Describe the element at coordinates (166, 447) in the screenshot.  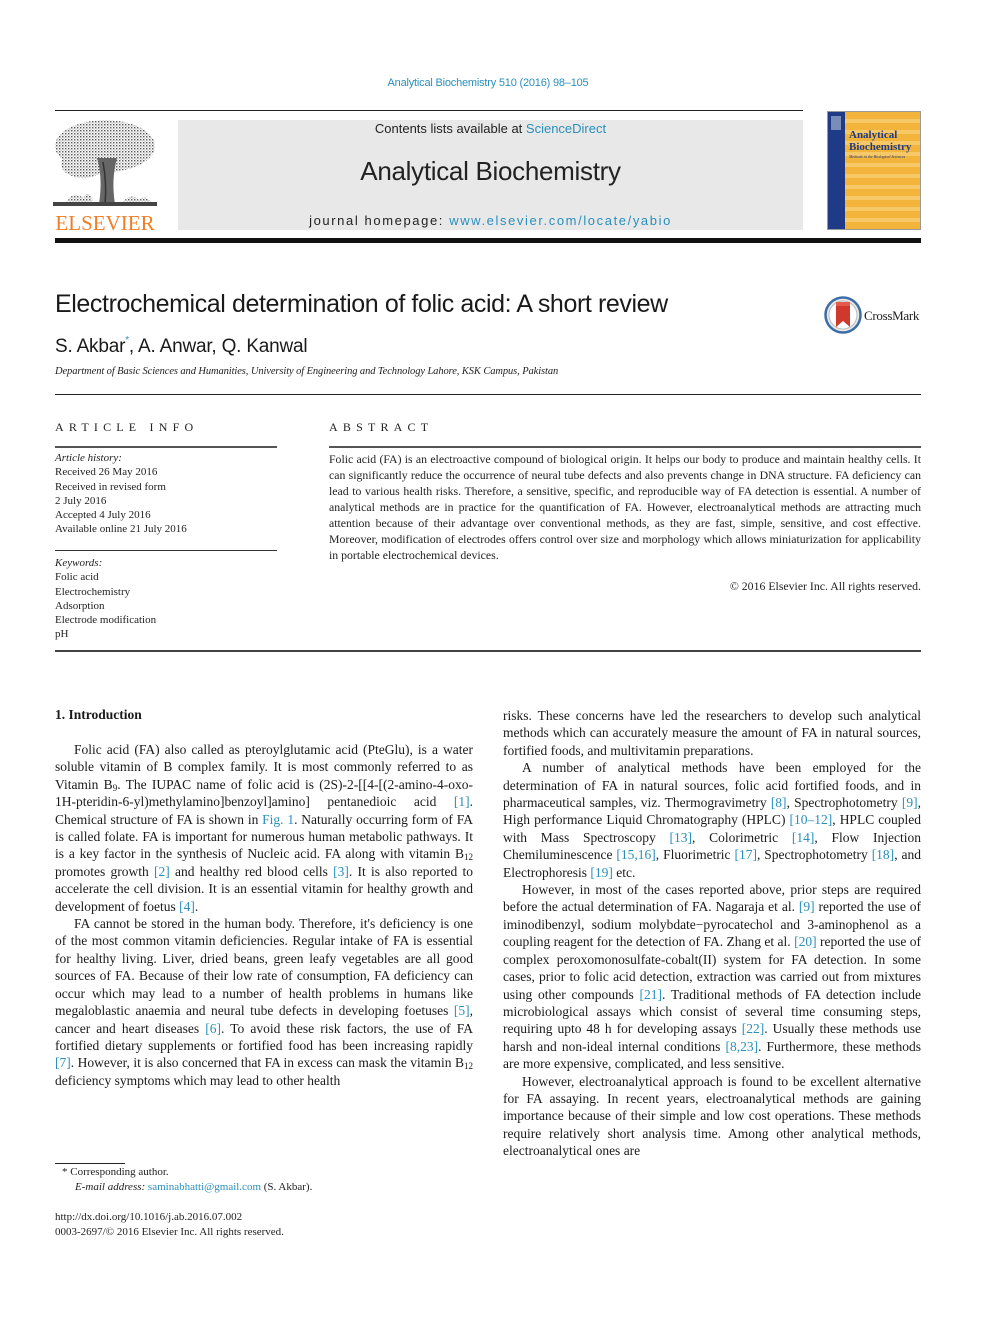
I see `article-info-rule` at that location.